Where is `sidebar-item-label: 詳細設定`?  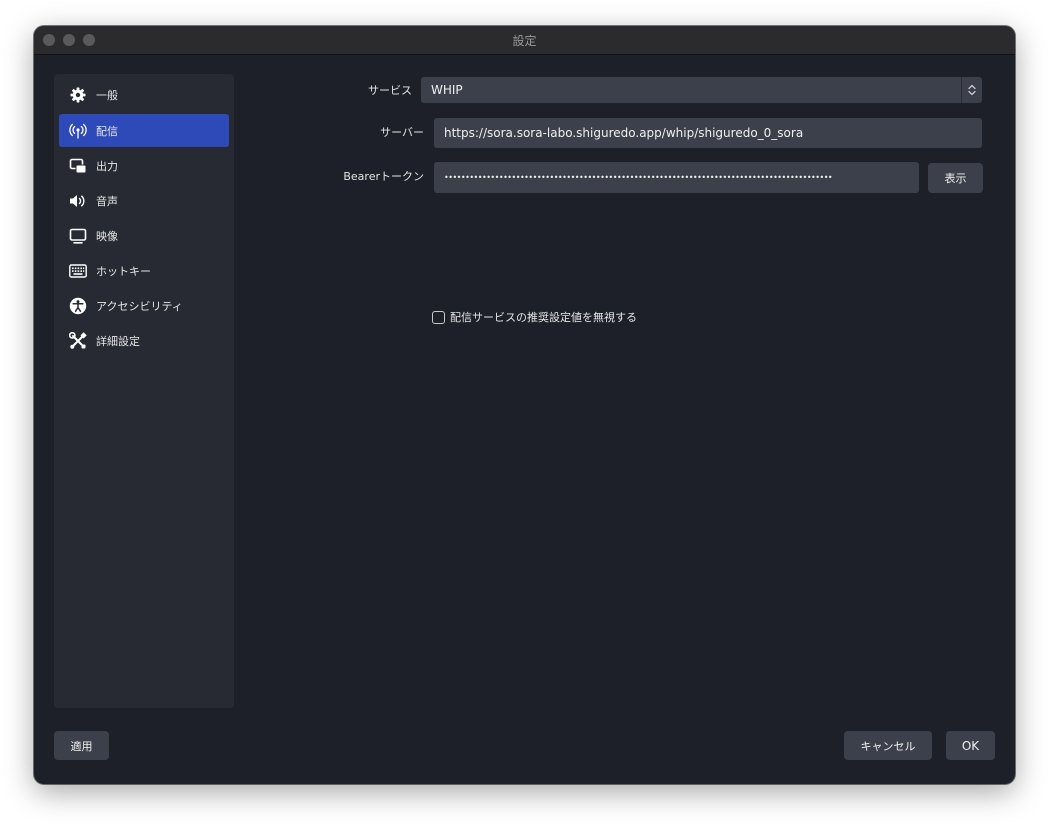 sidebar-item-label: 詳細設定 is located at coordinates (118, 341).